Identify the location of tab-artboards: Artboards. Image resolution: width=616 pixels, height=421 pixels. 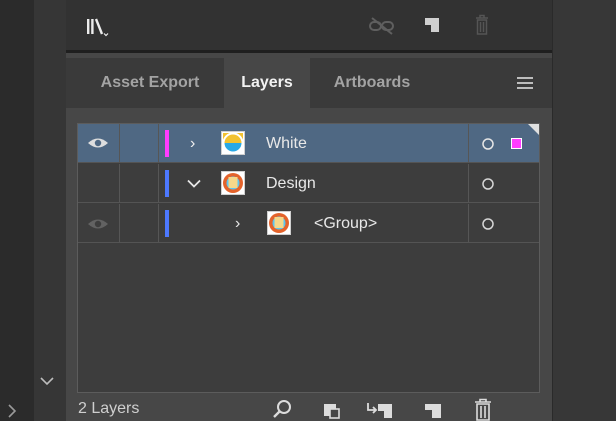
(372, 83).